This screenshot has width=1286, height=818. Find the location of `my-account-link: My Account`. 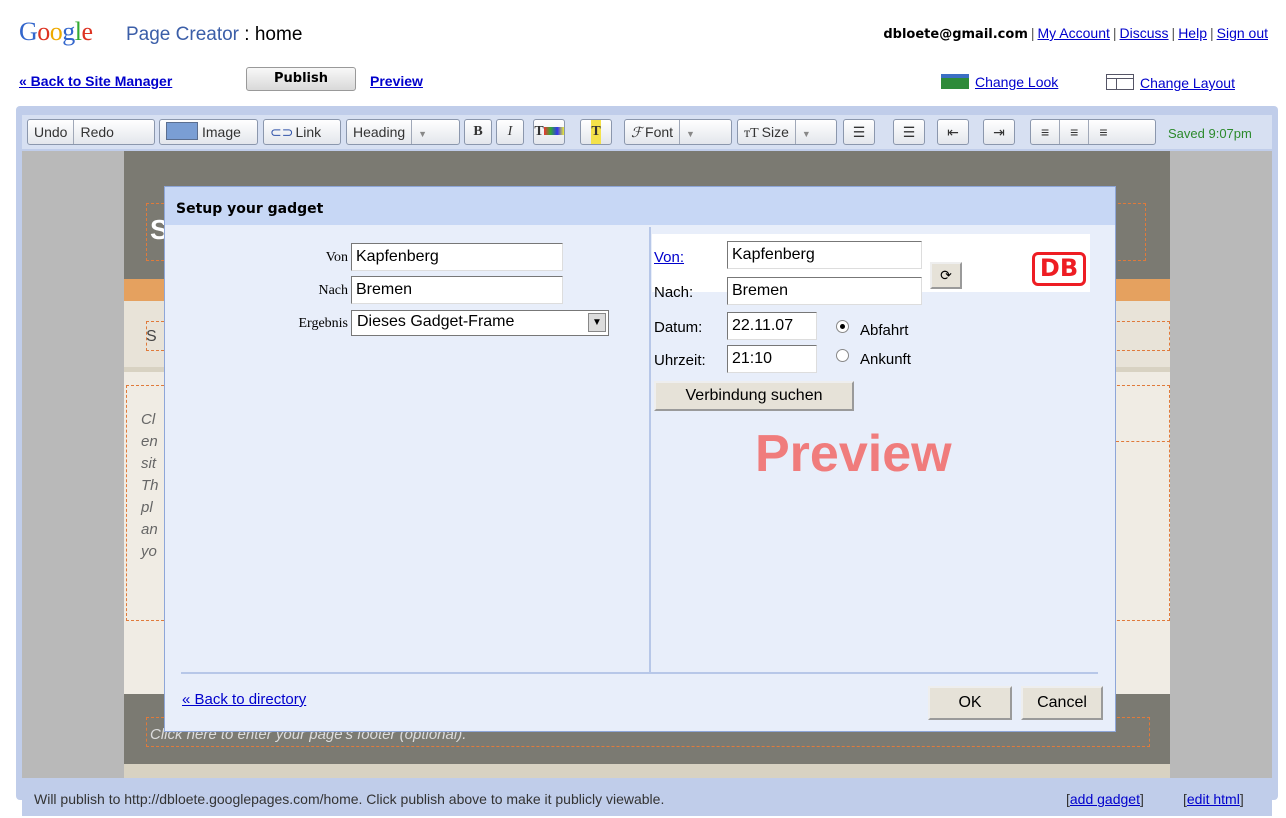

my-account-link: My Account is located at coordinates (1074, 33).